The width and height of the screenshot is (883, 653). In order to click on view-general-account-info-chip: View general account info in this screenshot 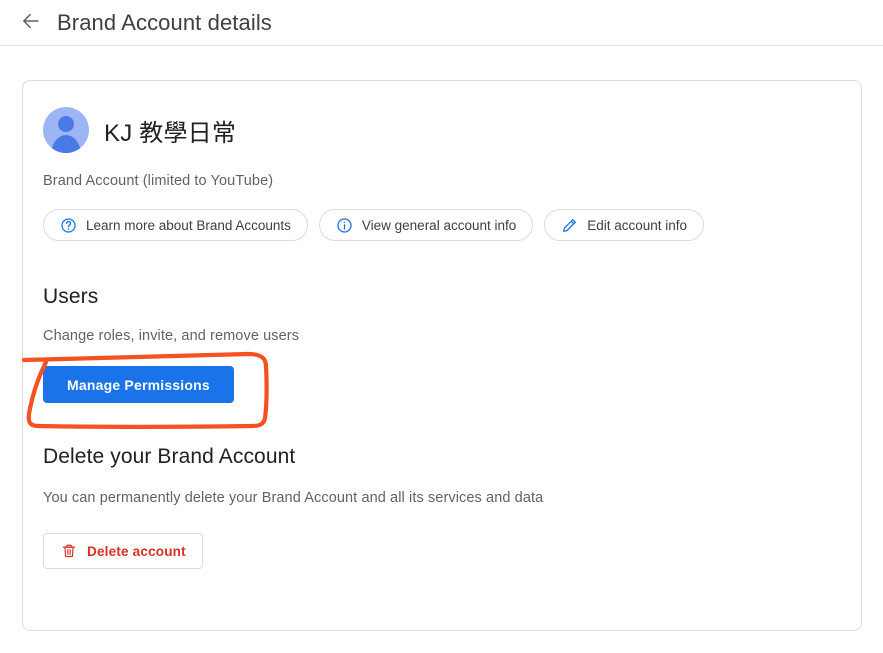, I will do `click(426, 225)`.